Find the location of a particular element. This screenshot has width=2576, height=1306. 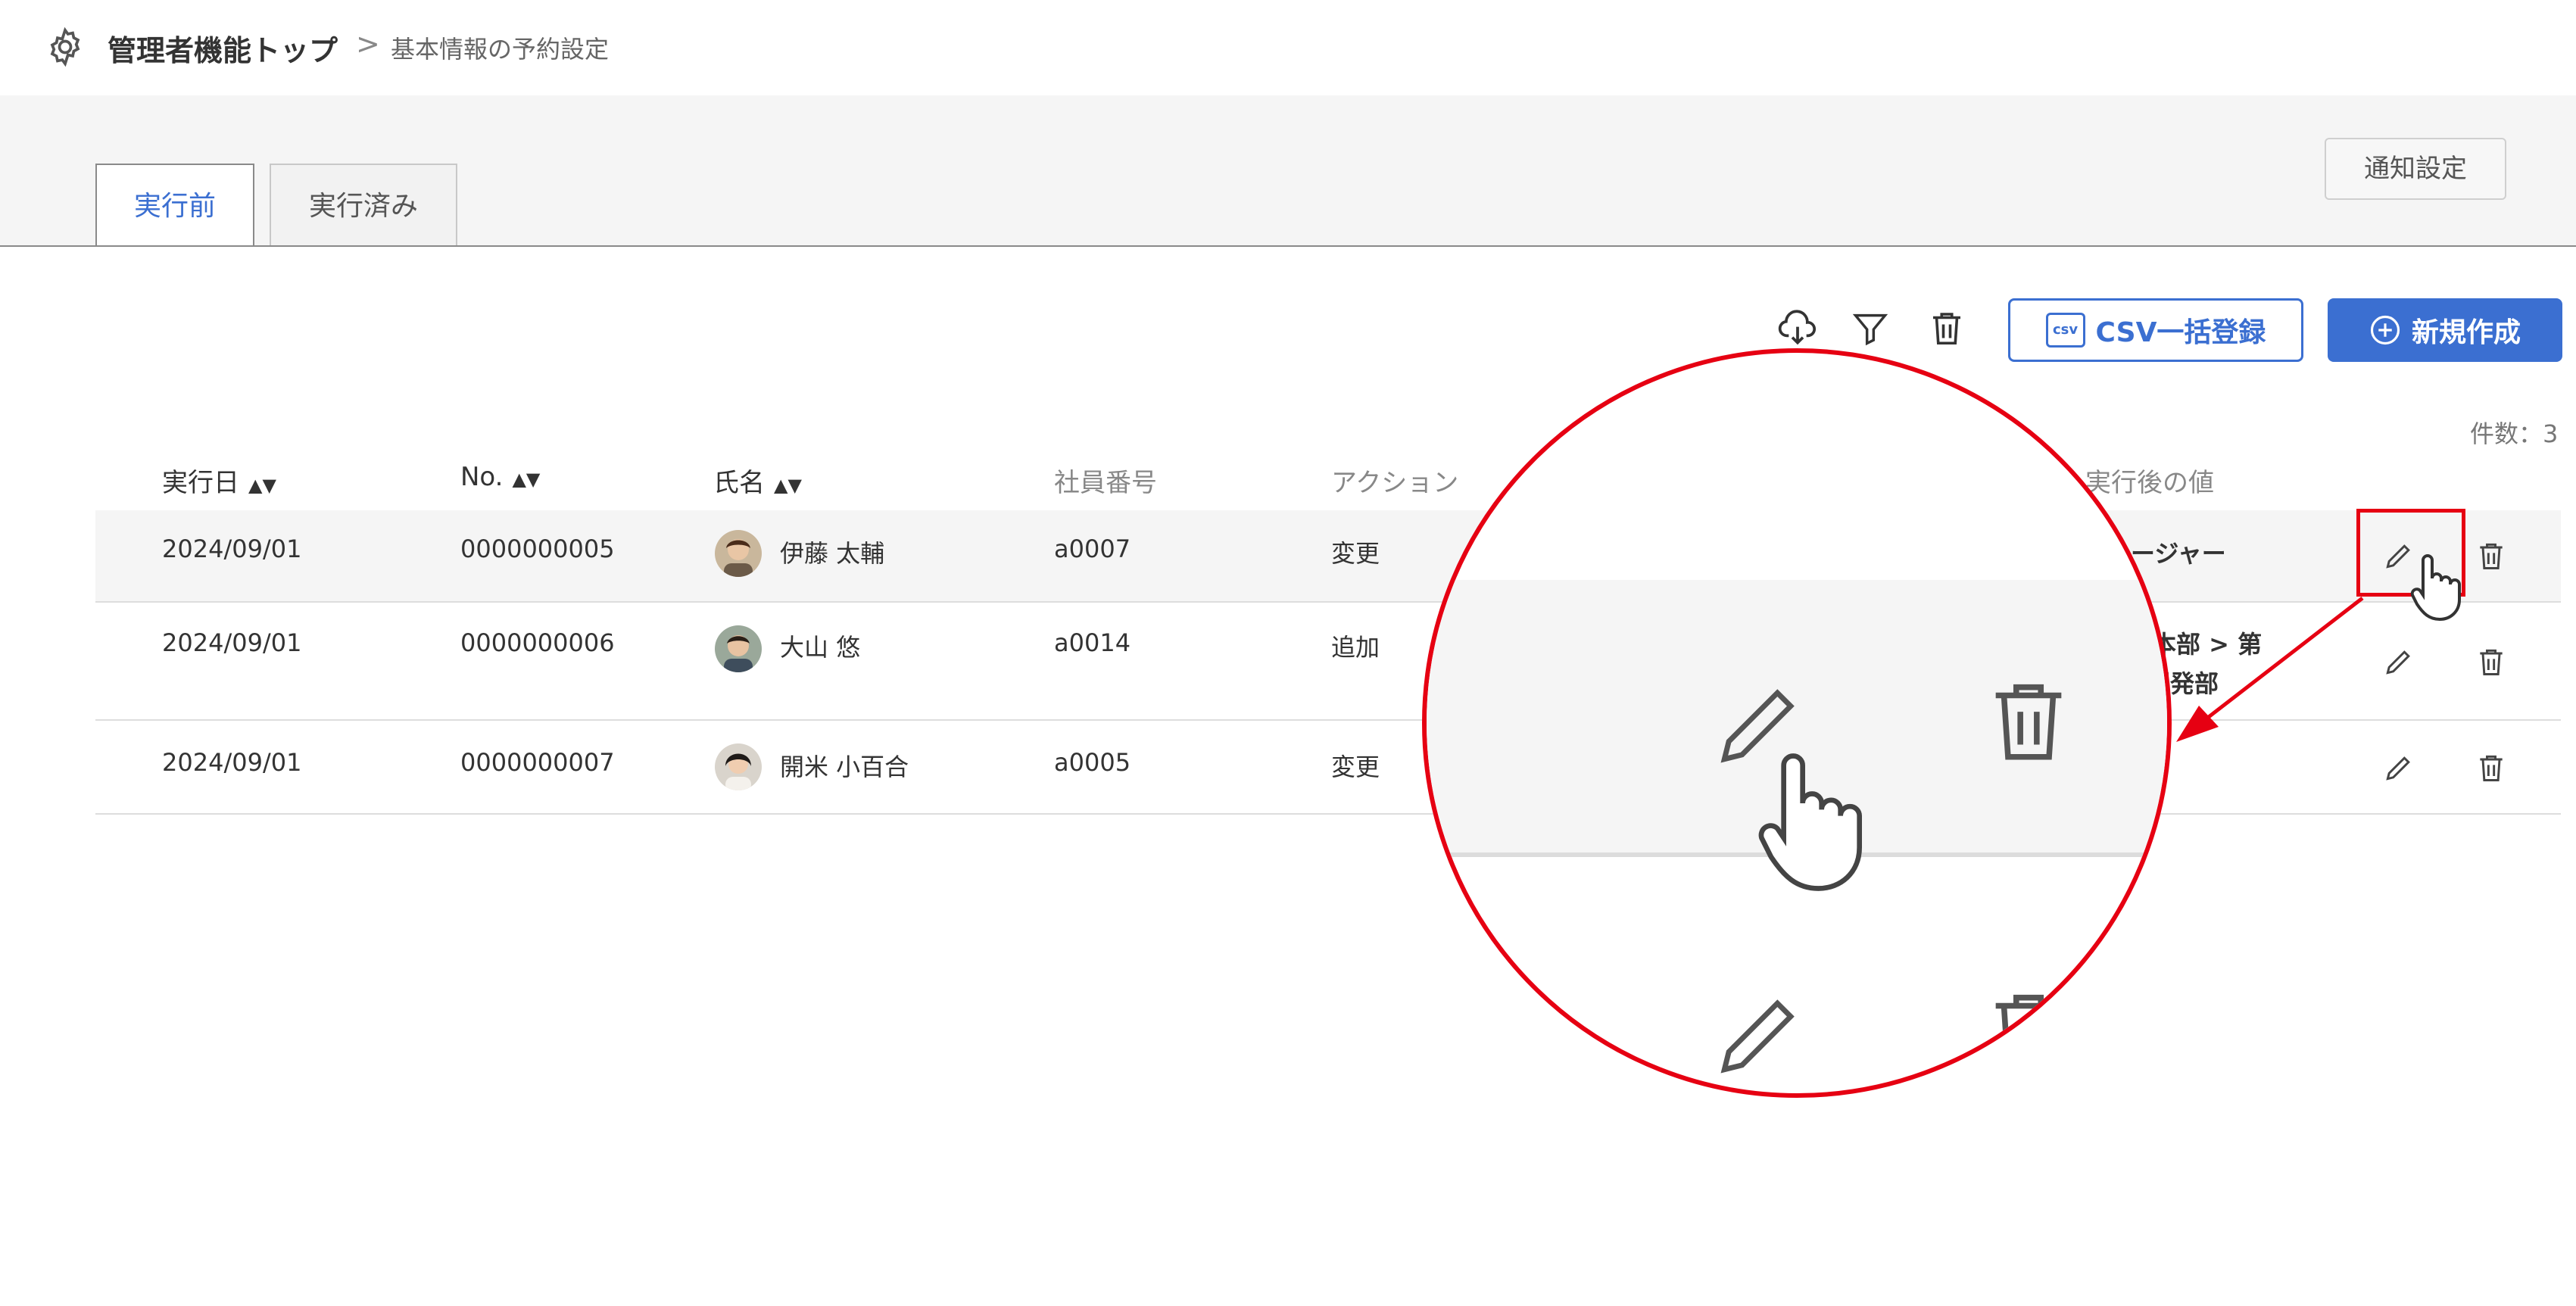

cell-action: 追加 is located at coordinates (1355, 647).